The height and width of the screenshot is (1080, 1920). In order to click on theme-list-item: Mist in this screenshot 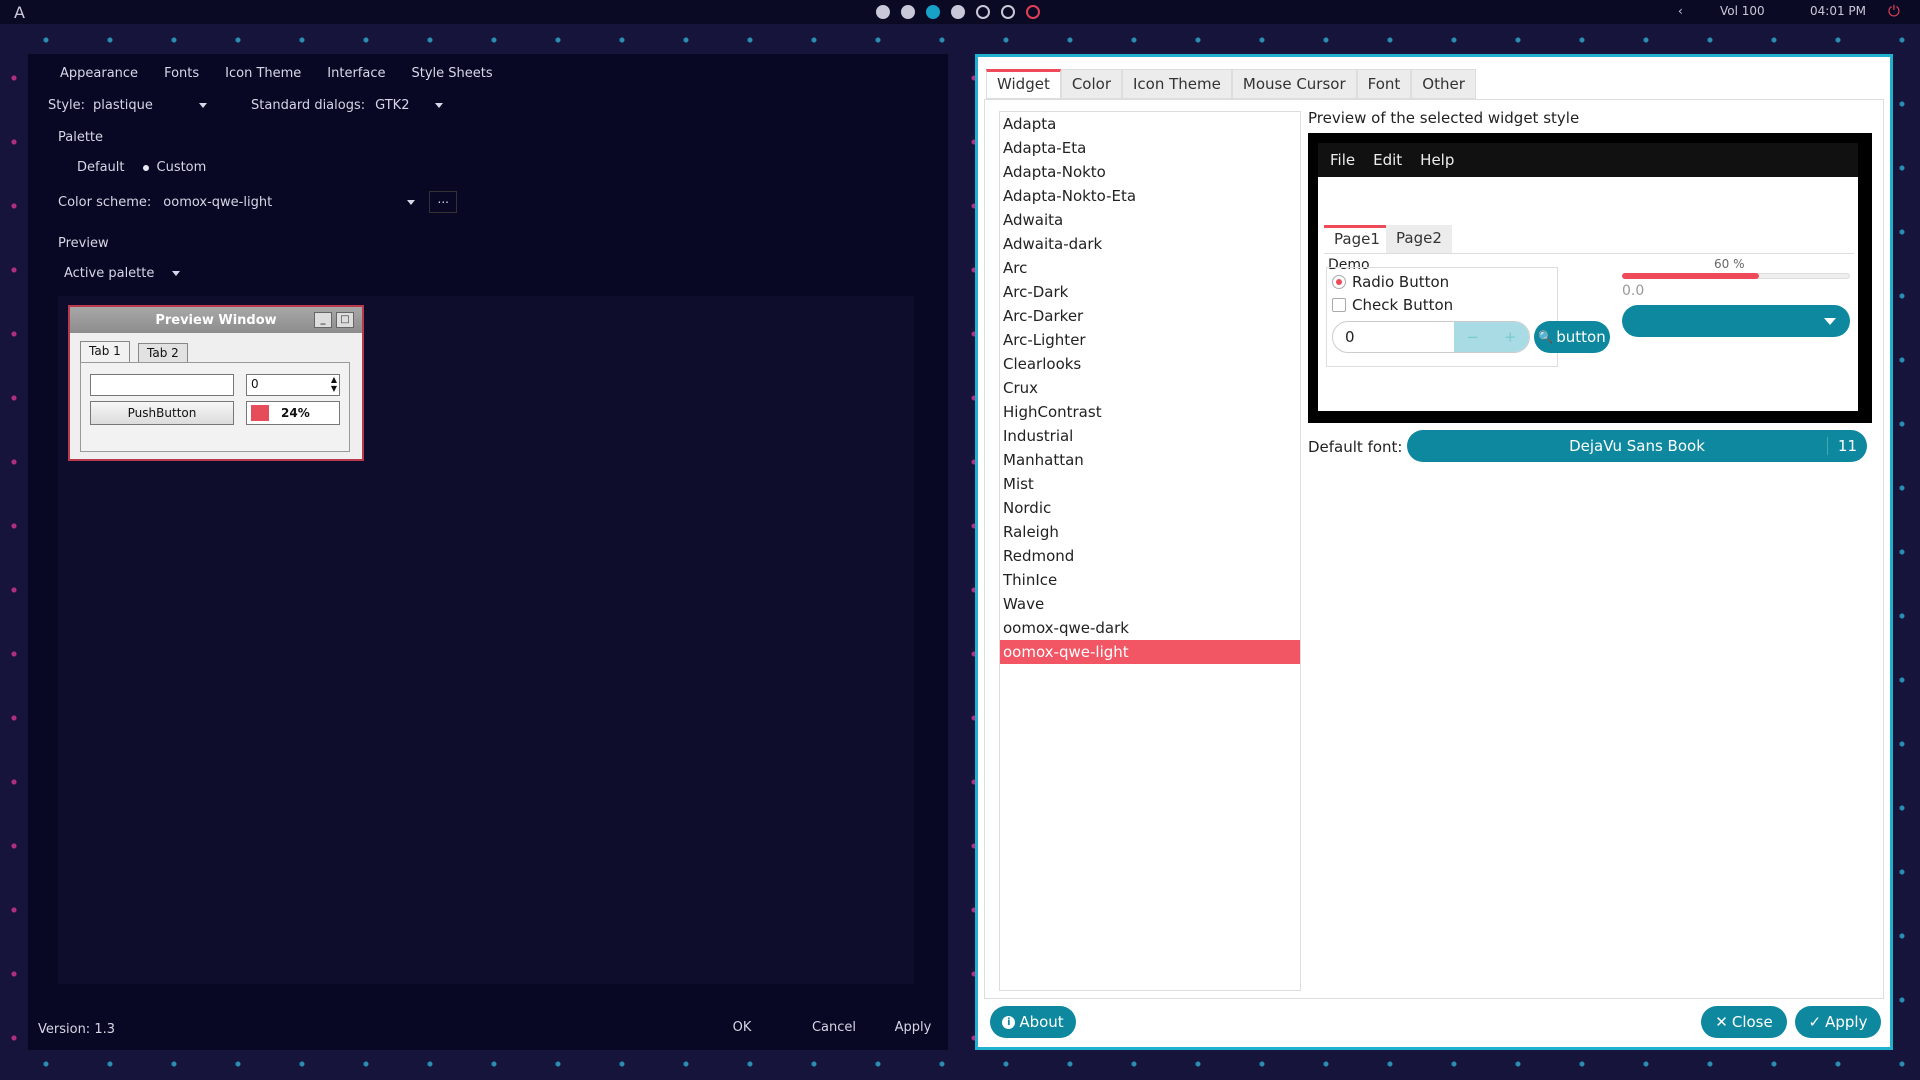, I will do `click(1150, 484)`.